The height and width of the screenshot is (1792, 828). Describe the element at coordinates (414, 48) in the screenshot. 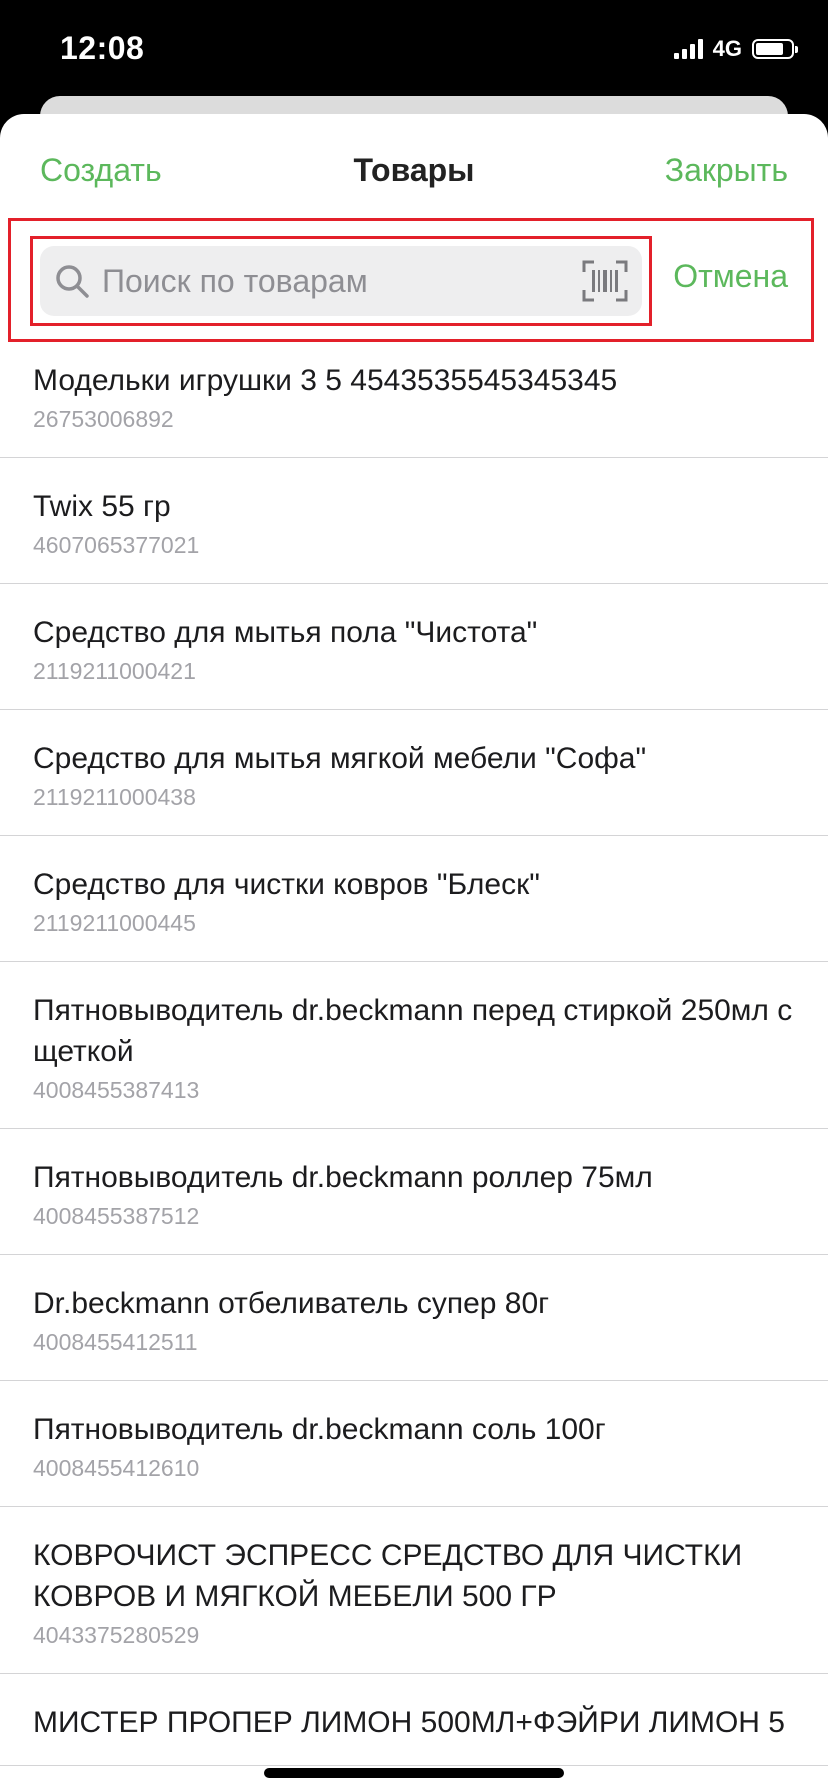

I see `status-bar: 12:08 4G` at that location.